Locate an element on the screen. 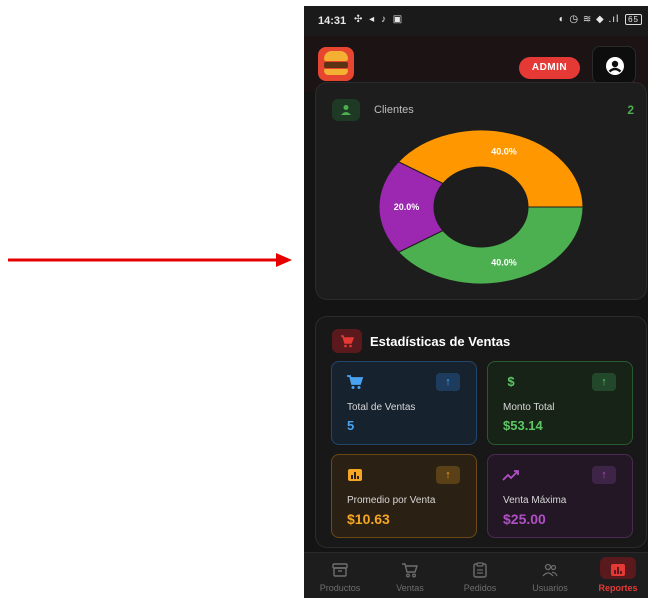 Image resolution: width=648 pixels, height=598 pixels. users-icon is located at coordinates (550, 570).